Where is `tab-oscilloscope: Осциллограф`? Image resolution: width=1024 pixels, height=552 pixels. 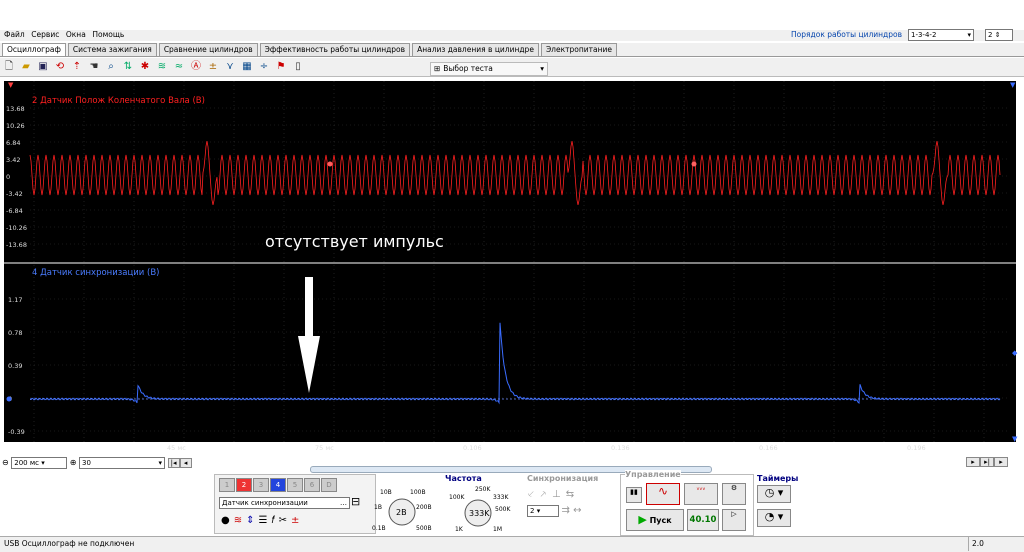 tab-oscilloscope: Осциллограф is located at coordinates (34, 49).